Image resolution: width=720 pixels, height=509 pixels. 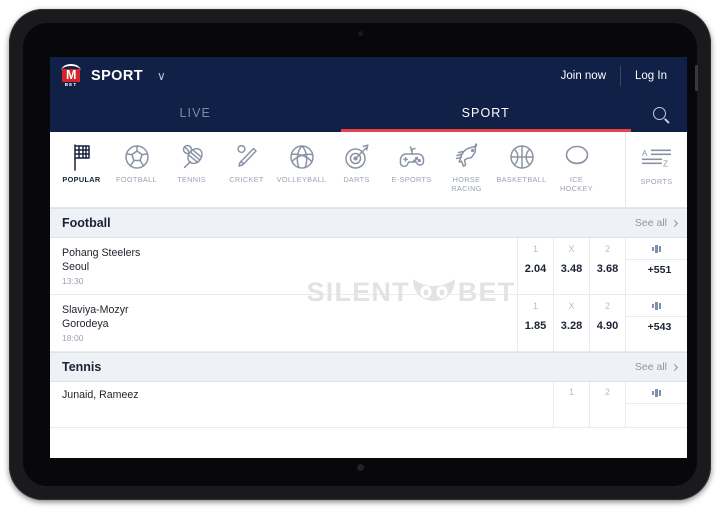 I want to click on odds-cell: 2 4.90, so click(x=607, y=323).